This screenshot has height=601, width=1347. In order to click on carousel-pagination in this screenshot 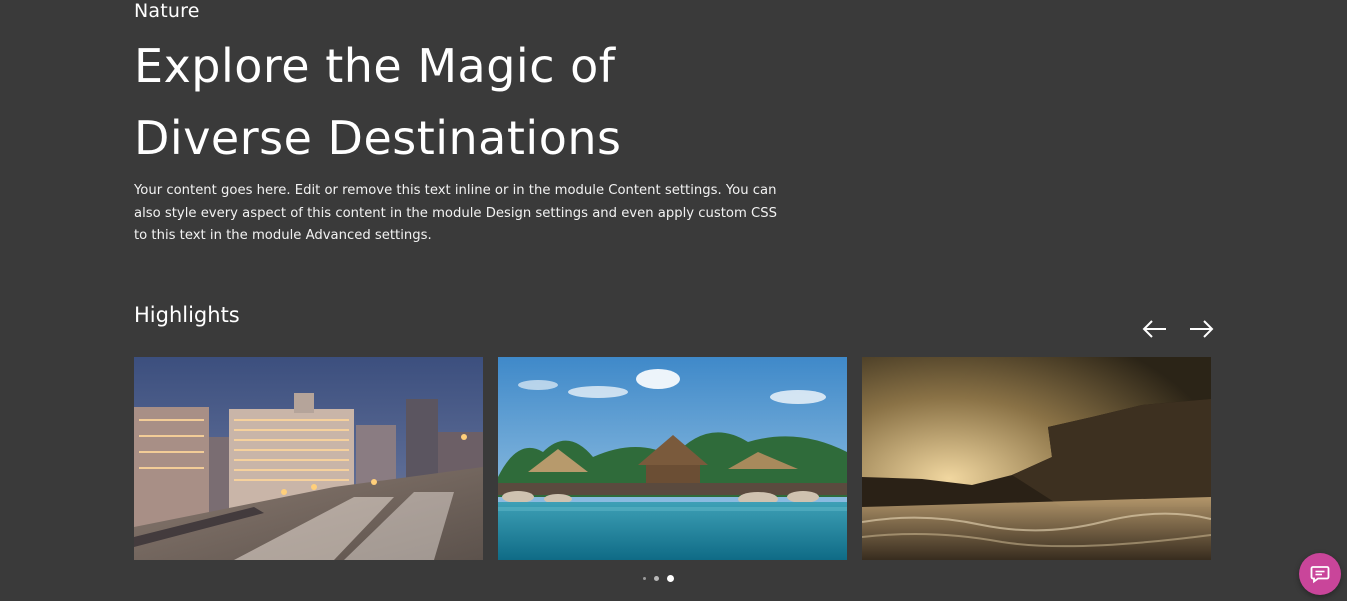, I will do `click(658, 578)`.